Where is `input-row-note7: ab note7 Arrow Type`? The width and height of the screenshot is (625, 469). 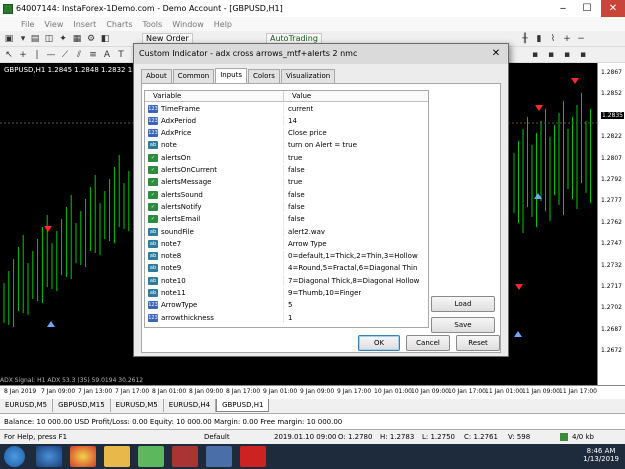
input-row-note7: ab note7 Arrow Type is located at coordinates (286, 244).